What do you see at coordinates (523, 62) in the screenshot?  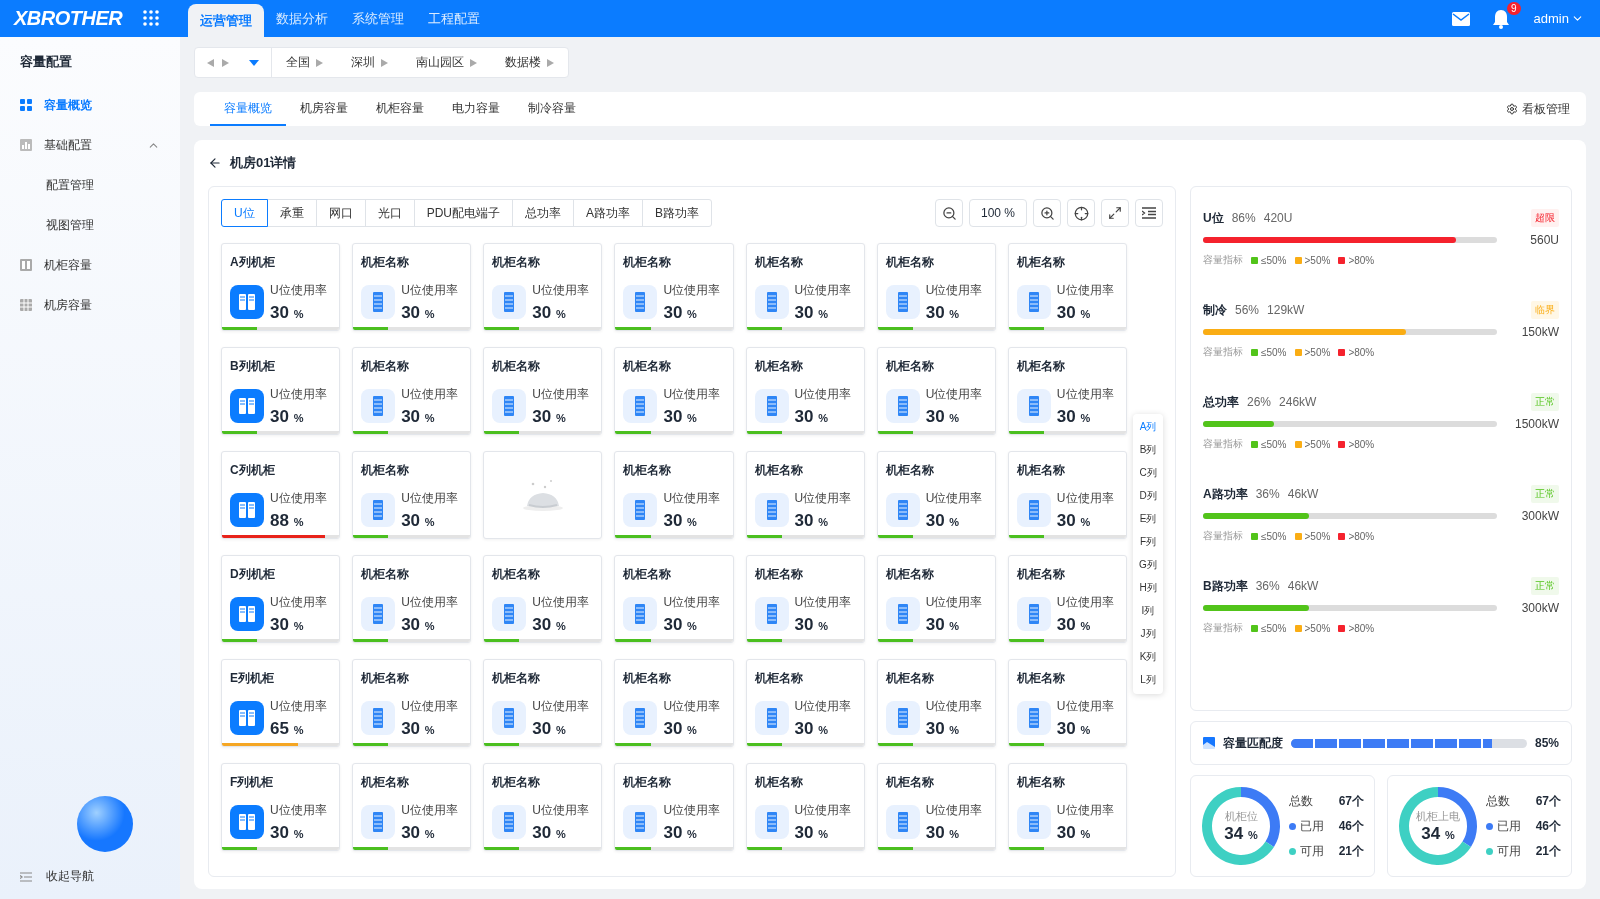 I see `breadcrumb-link: 数据楼` at bounding box center [523, 62].